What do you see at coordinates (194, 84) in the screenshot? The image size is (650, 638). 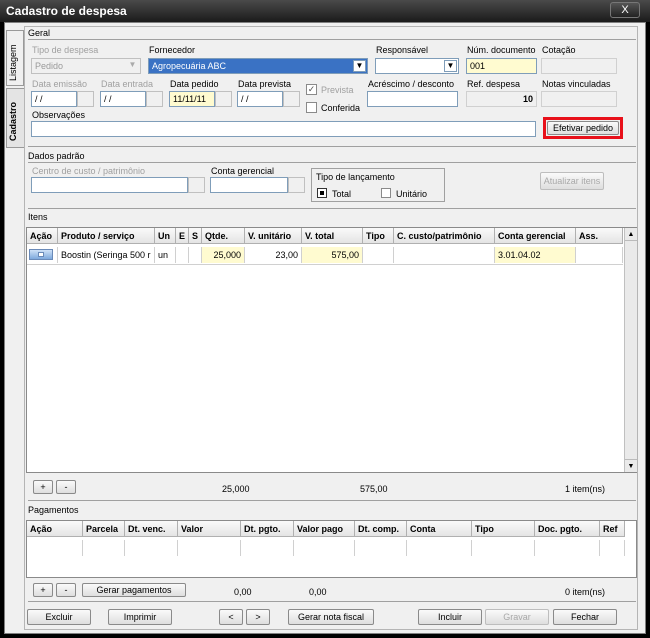 I see `data-pedido-label: Data pedido` at bounding box center [194, 84].